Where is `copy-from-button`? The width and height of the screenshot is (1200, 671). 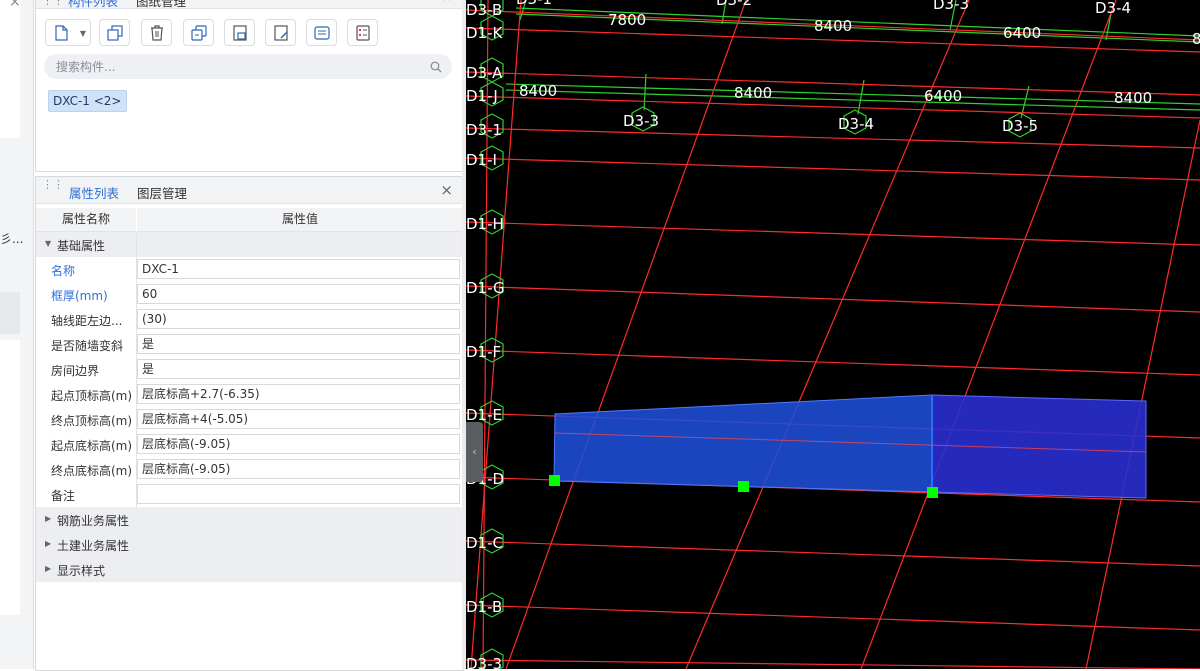
copy-from-button is located at coordinates (239, 32).